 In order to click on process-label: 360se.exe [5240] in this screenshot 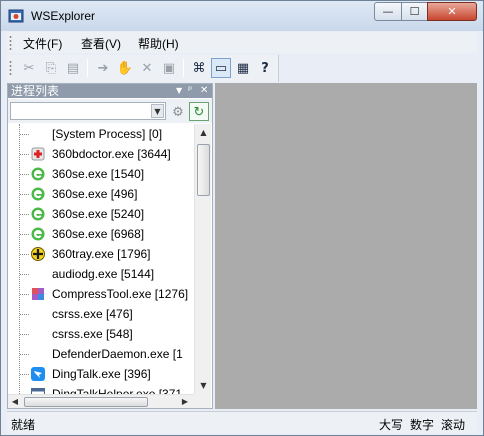, I will do `click(98, 214)`.